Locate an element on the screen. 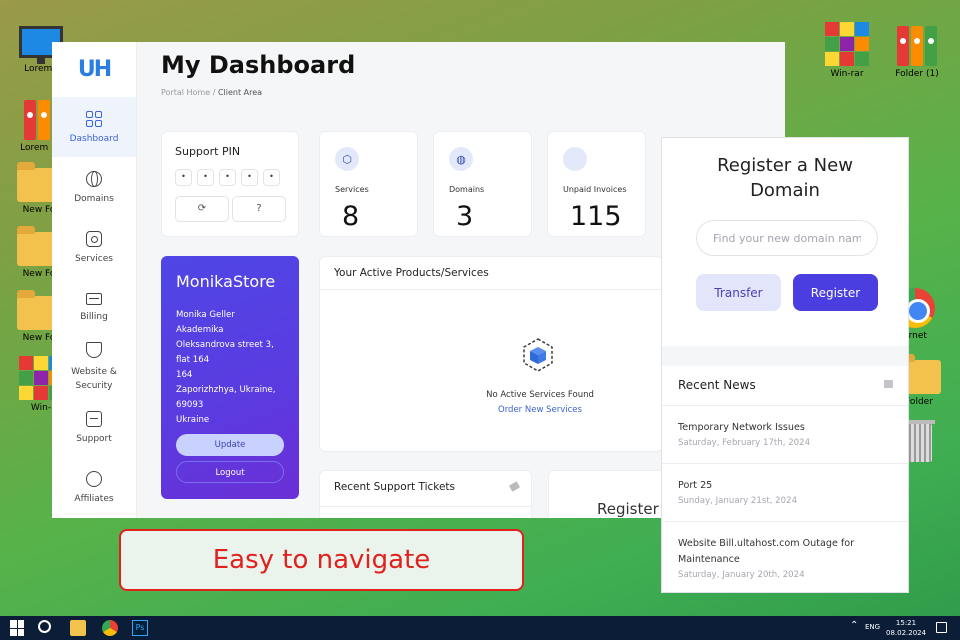 The height and width of the screenshot is (640, 960). desktop-icon-label: Win- is located at coordinates (41, 408).